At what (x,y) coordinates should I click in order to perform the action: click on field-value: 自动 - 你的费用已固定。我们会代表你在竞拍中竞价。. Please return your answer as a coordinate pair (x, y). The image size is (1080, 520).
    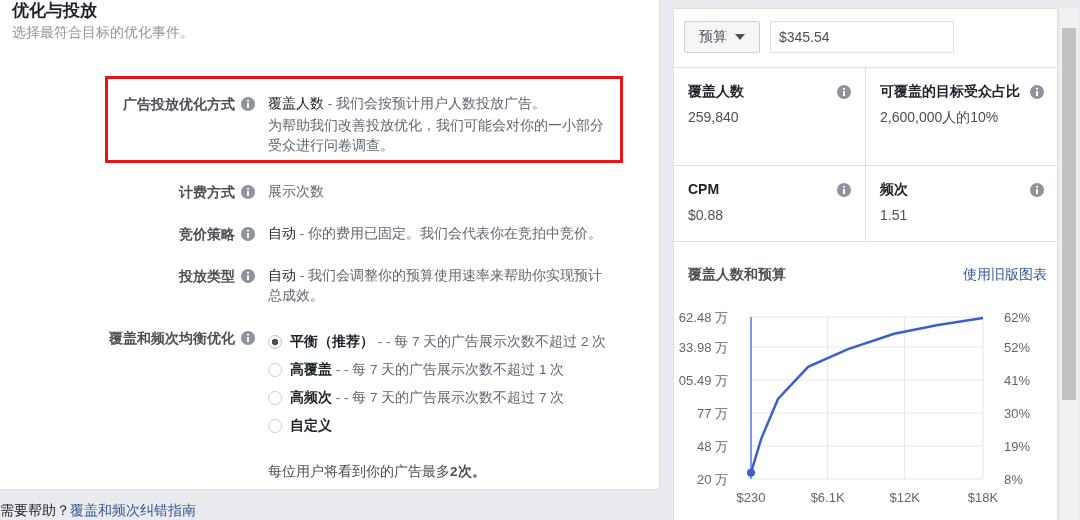
    Looking at the image, I should click on (435, 234).